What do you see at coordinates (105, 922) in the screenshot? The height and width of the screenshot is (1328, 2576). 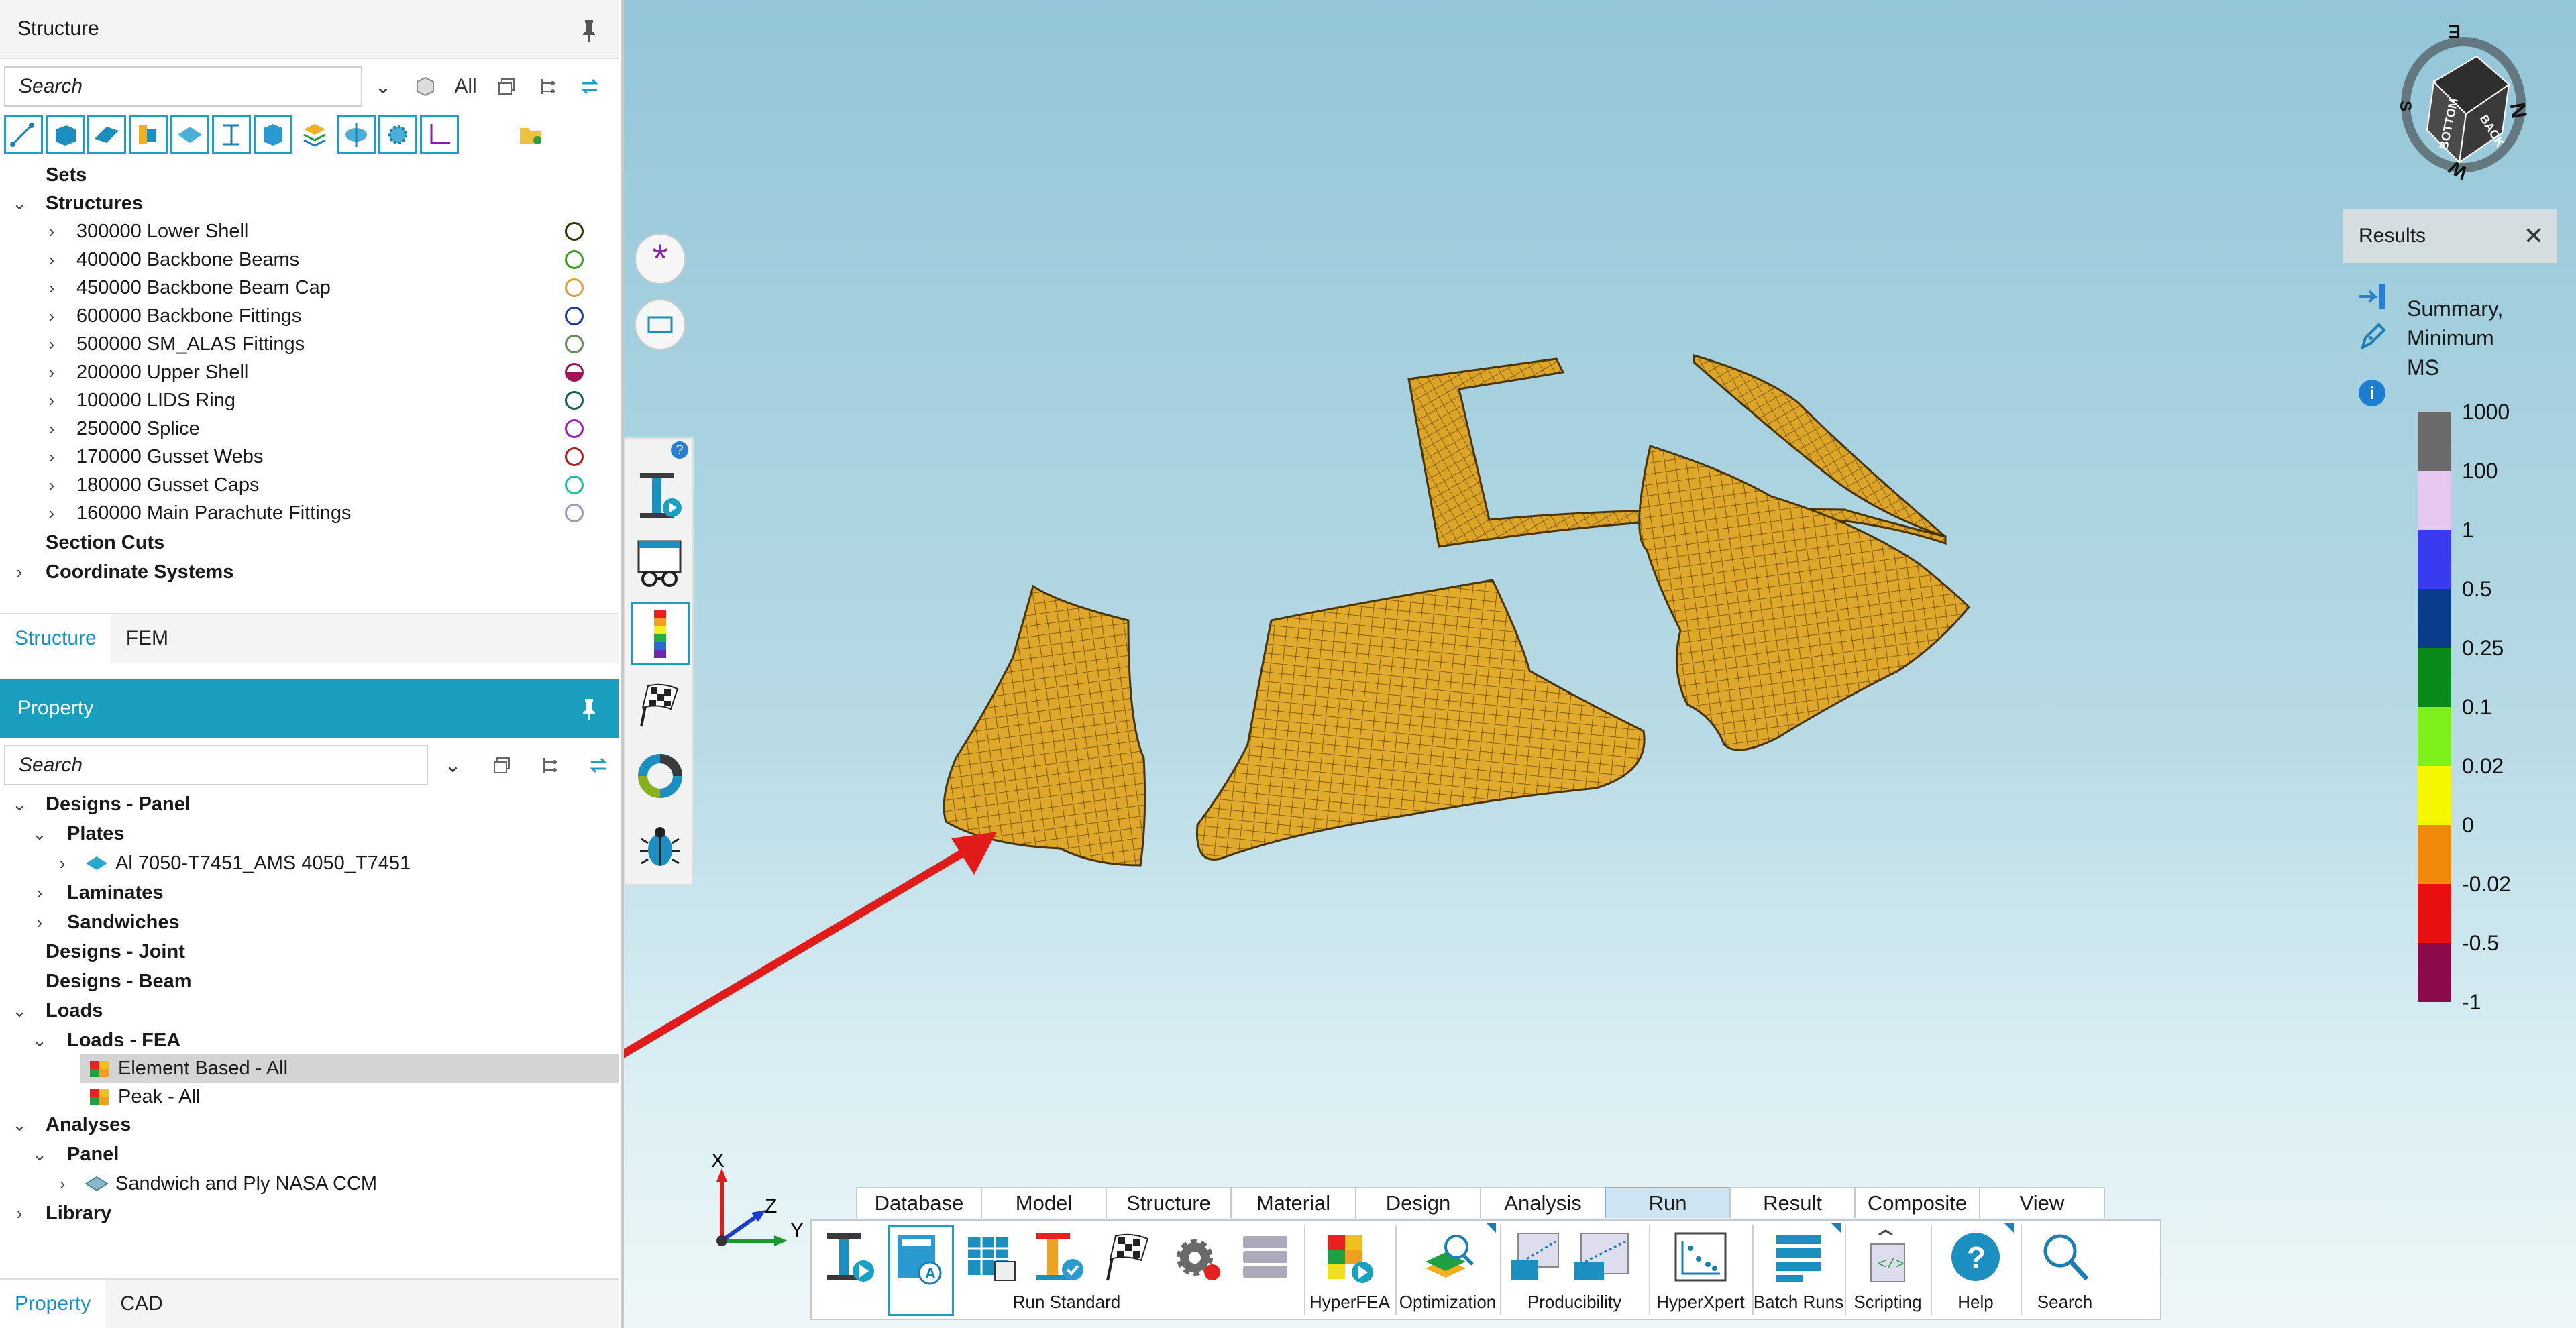 I see `tree-sandwiches: › Sandwiches` at bounding box center [105, 922].